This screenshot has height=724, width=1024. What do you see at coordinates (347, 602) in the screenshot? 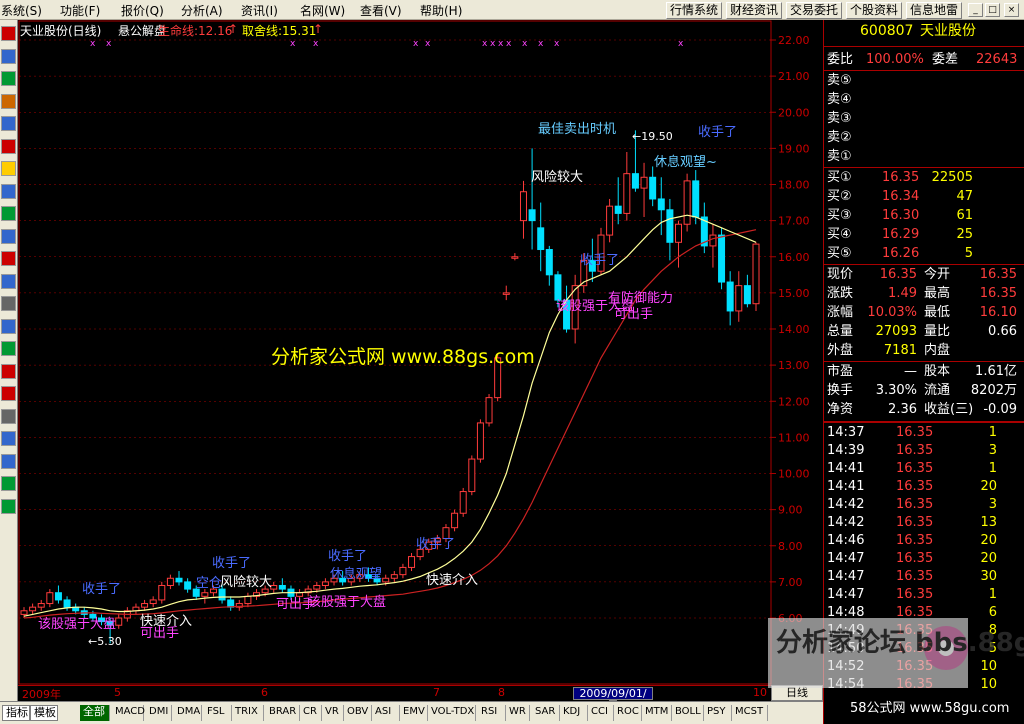
I see `signal-label: 该股强于大盘` at bounding box center [347, 602].